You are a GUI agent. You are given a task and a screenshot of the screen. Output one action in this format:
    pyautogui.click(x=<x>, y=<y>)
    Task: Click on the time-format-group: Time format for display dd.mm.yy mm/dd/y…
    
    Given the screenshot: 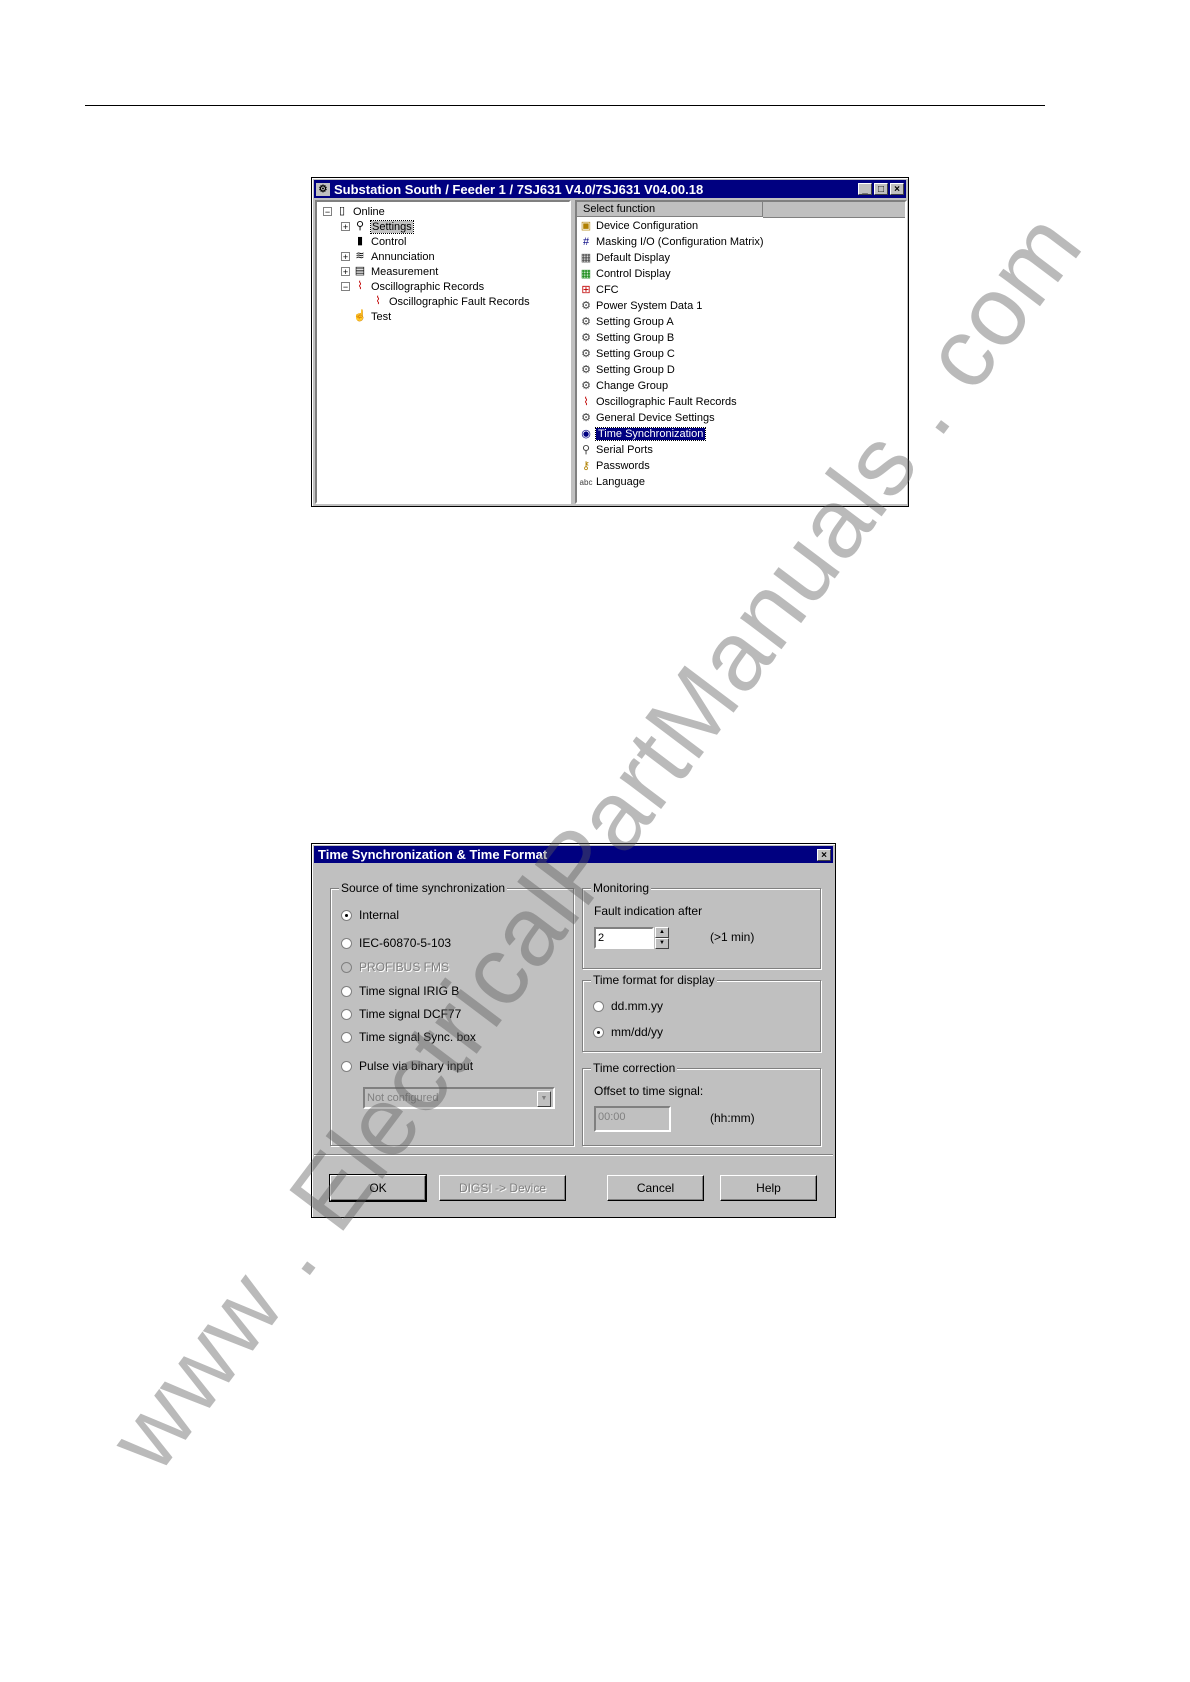 What is the action you would take?
    pyautogui.click(x=701, y=1012)
    